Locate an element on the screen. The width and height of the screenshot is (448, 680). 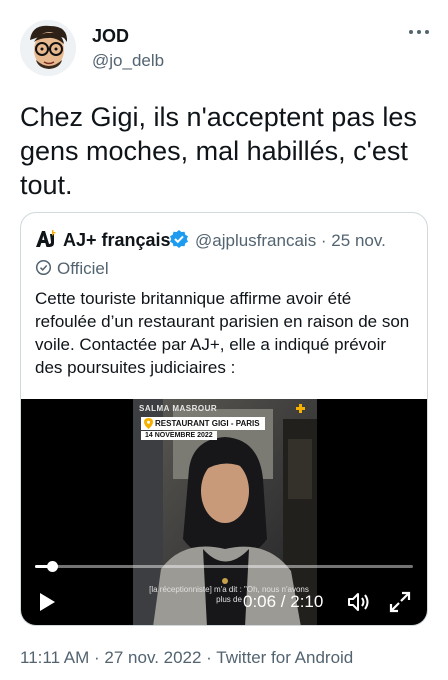
video-location-tag: RESTAURANT GIGI - PARIS is located at coordinates (203, 423).